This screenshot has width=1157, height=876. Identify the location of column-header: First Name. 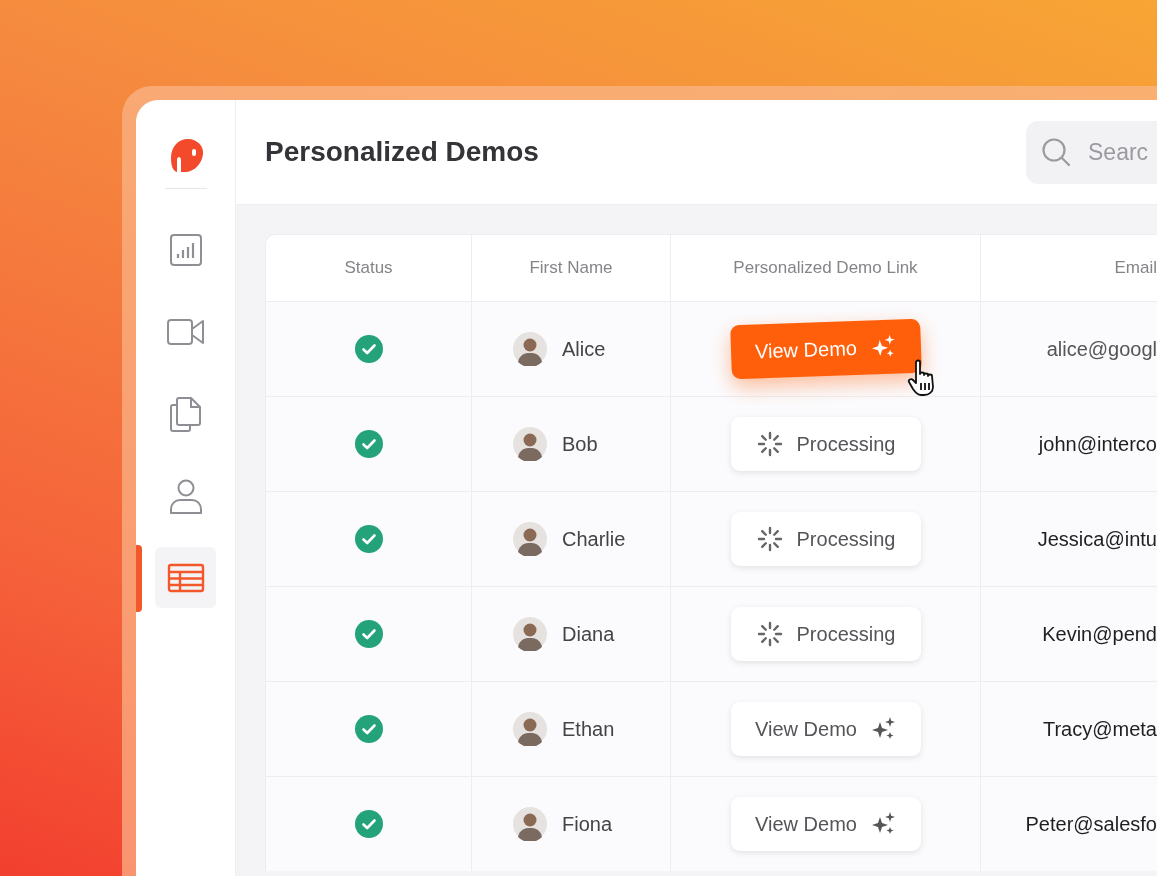
(571, 268).